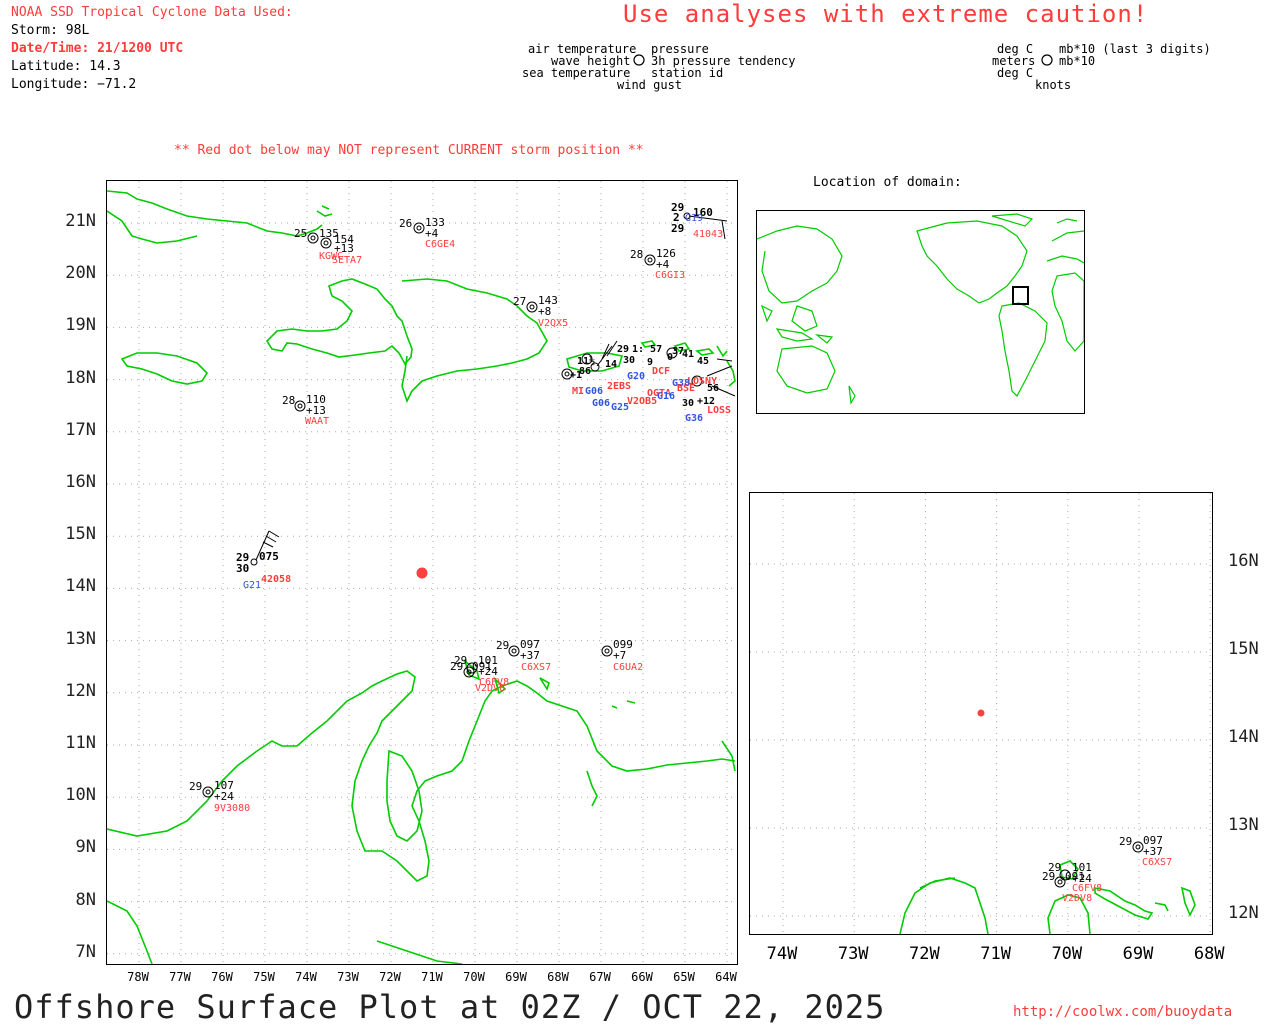 Image resolution: width=1280 pixels, height=1026 pixels. What do you see at coordinates (440, 244) in the screenshot?
I see `station-id: C6GE4` at bounding box center [440, 244].